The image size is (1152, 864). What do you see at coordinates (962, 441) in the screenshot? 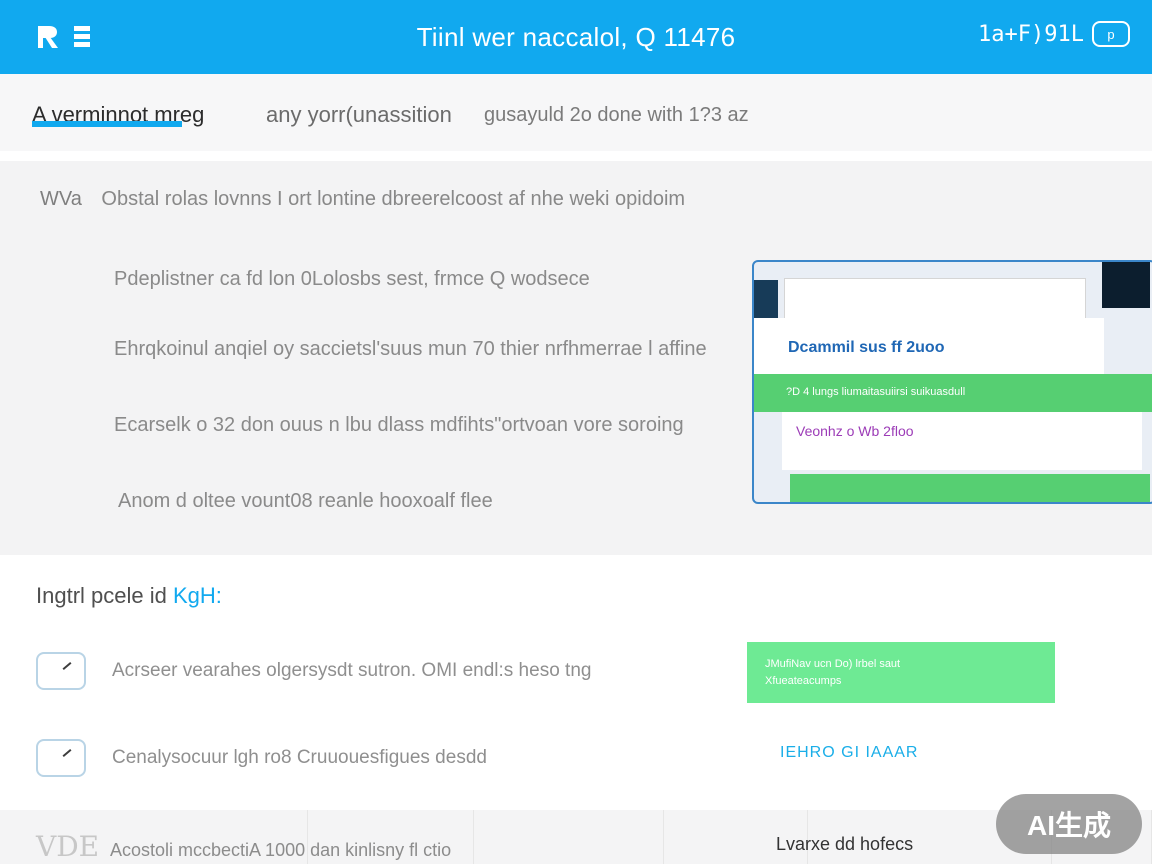
I see `preview-line-box: Veonhz o Wb 2floo` at bounding box center [962, 441].